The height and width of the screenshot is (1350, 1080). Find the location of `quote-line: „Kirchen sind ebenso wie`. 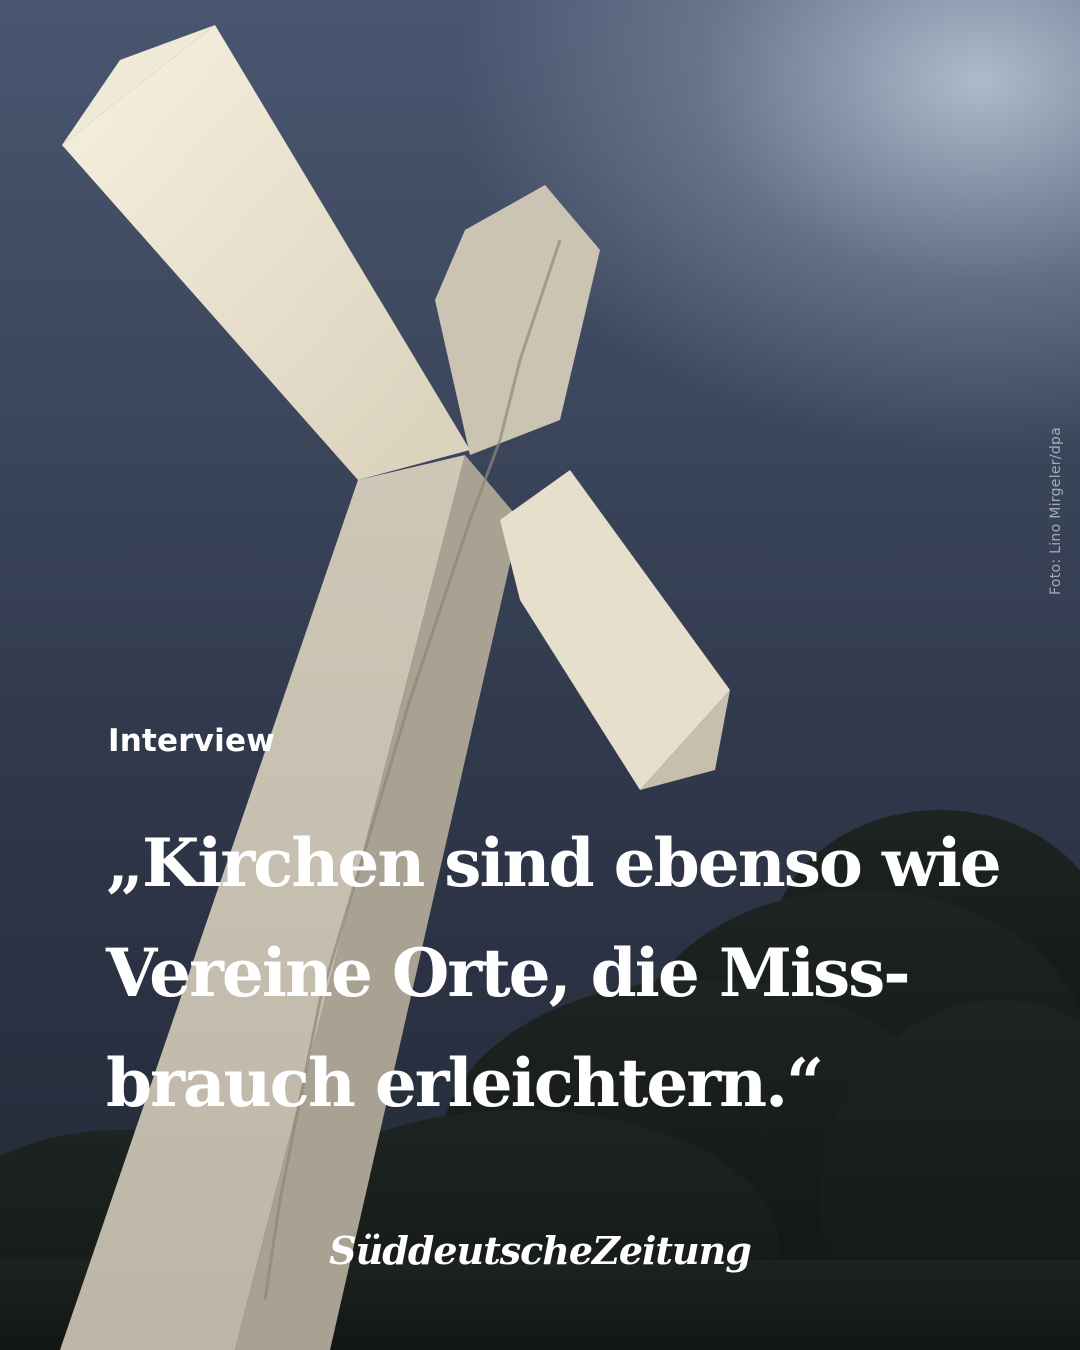

quote-line: „Kirchen sind ebenso wie is located at coordinates (554, 863).